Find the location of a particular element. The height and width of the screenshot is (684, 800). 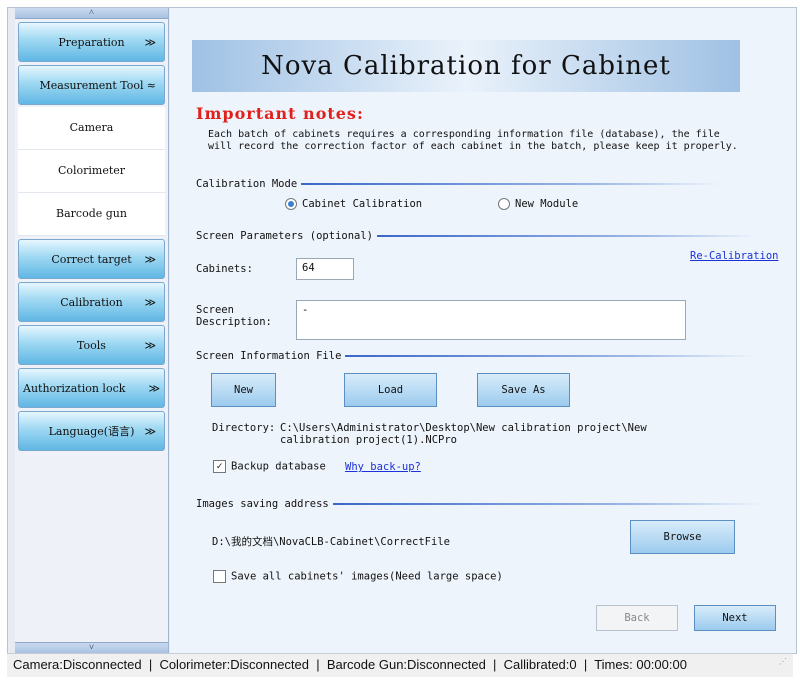

sidebar-item-tools: Tools ≫ is located at coordinates (91, 345).